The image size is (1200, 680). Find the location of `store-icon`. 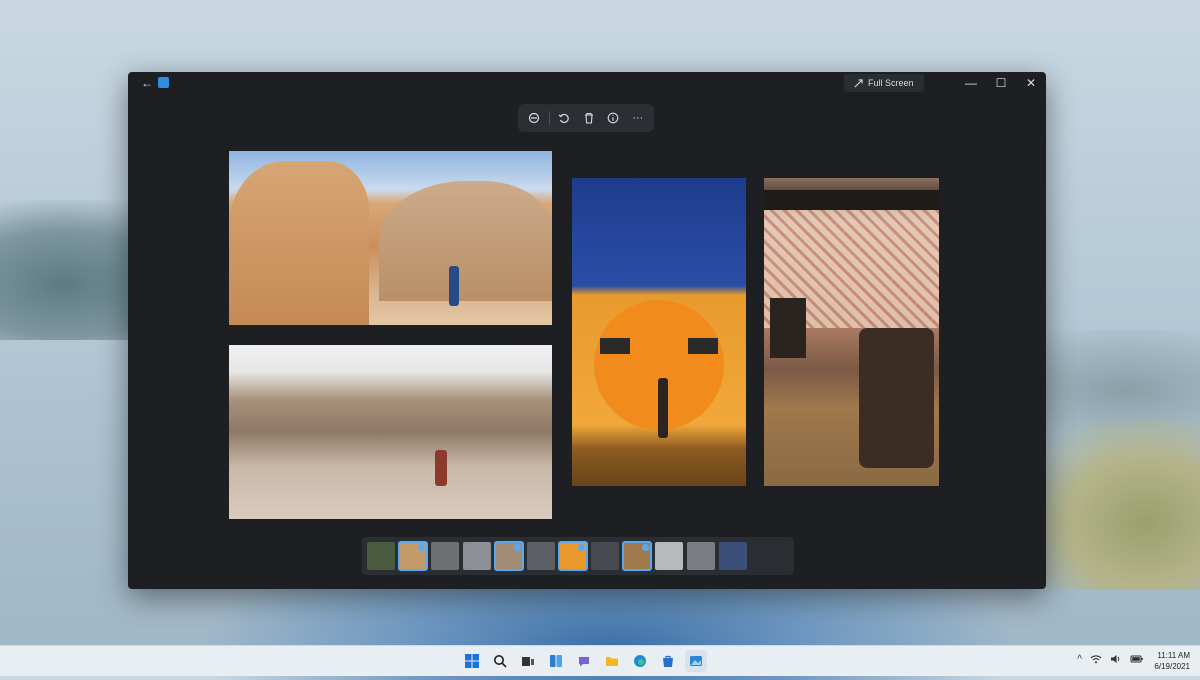

store-icon is located at coordinates (668, 661).